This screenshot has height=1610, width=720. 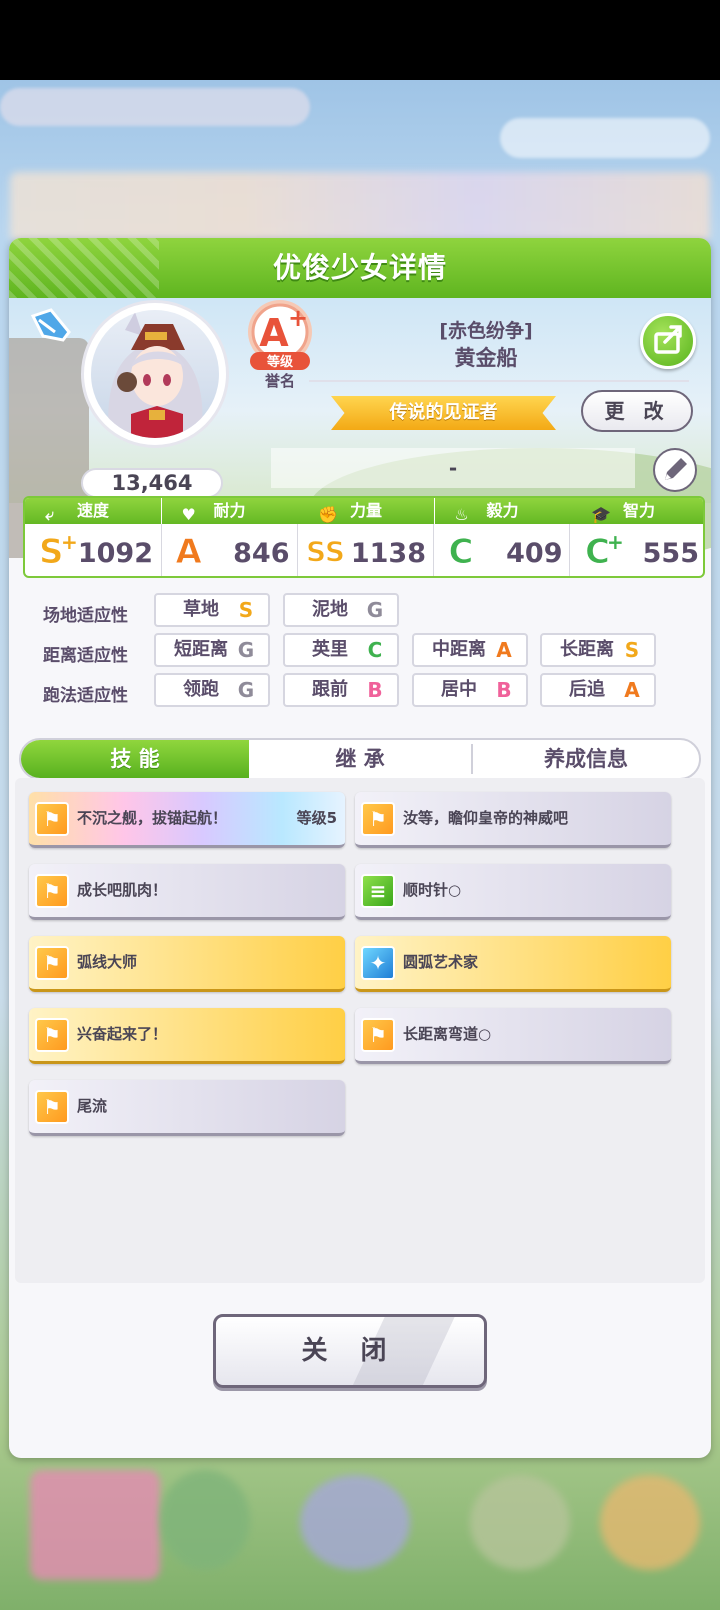 What do you see at coordinates (51, 552) in the screenshot?
I see `stat-rank: S` at bounding box center [51, 552].